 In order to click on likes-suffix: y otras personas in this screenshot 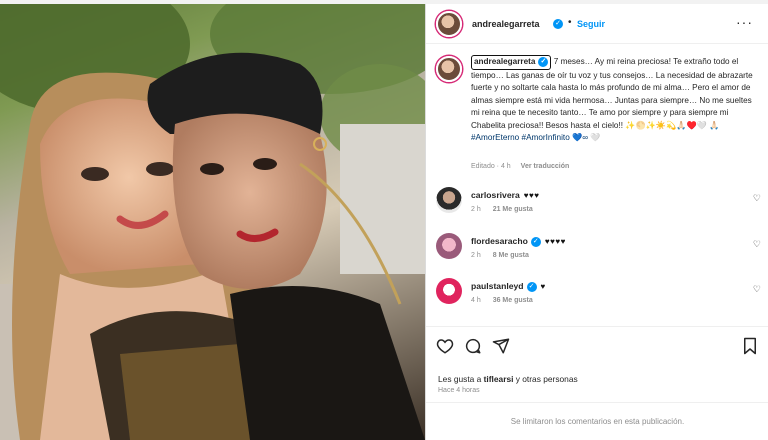, I will do `click(545, 379)`.